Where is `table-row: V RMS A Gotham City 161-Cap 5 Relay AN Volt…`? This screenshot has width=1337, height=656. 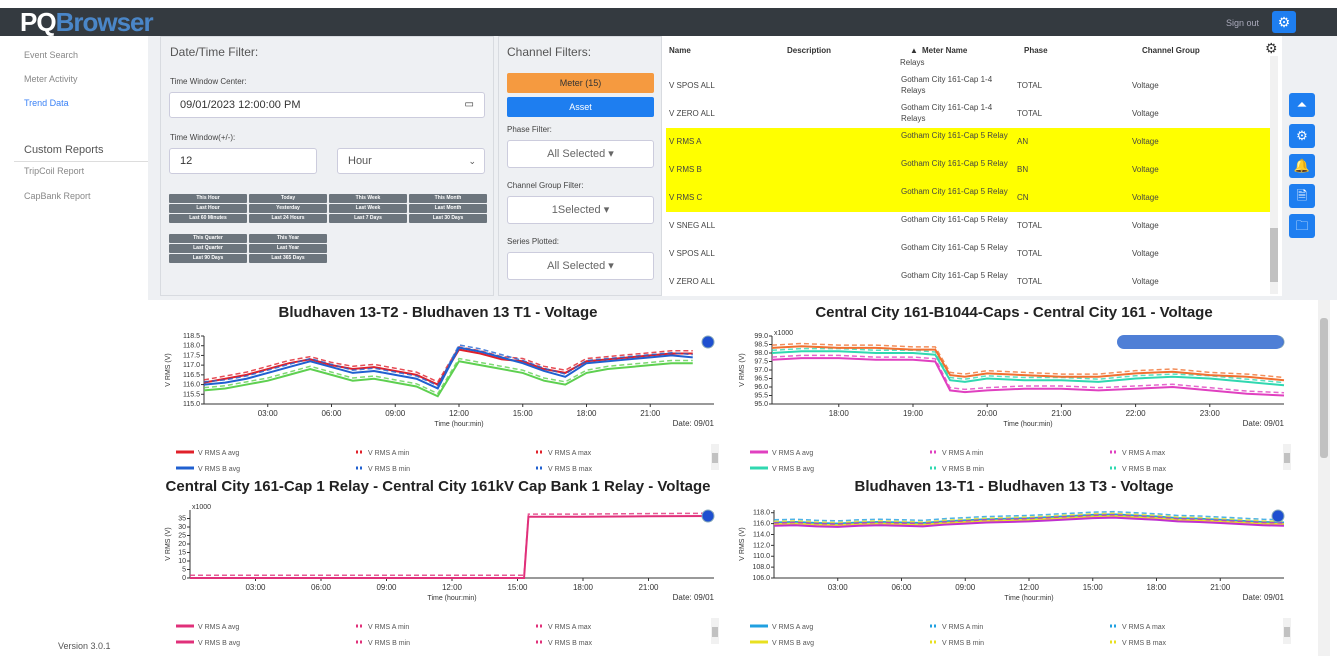
table-row: V RMS A Gotham City 161-Cap 5 Relay AN Volt… is located at coordinates (968, 142).